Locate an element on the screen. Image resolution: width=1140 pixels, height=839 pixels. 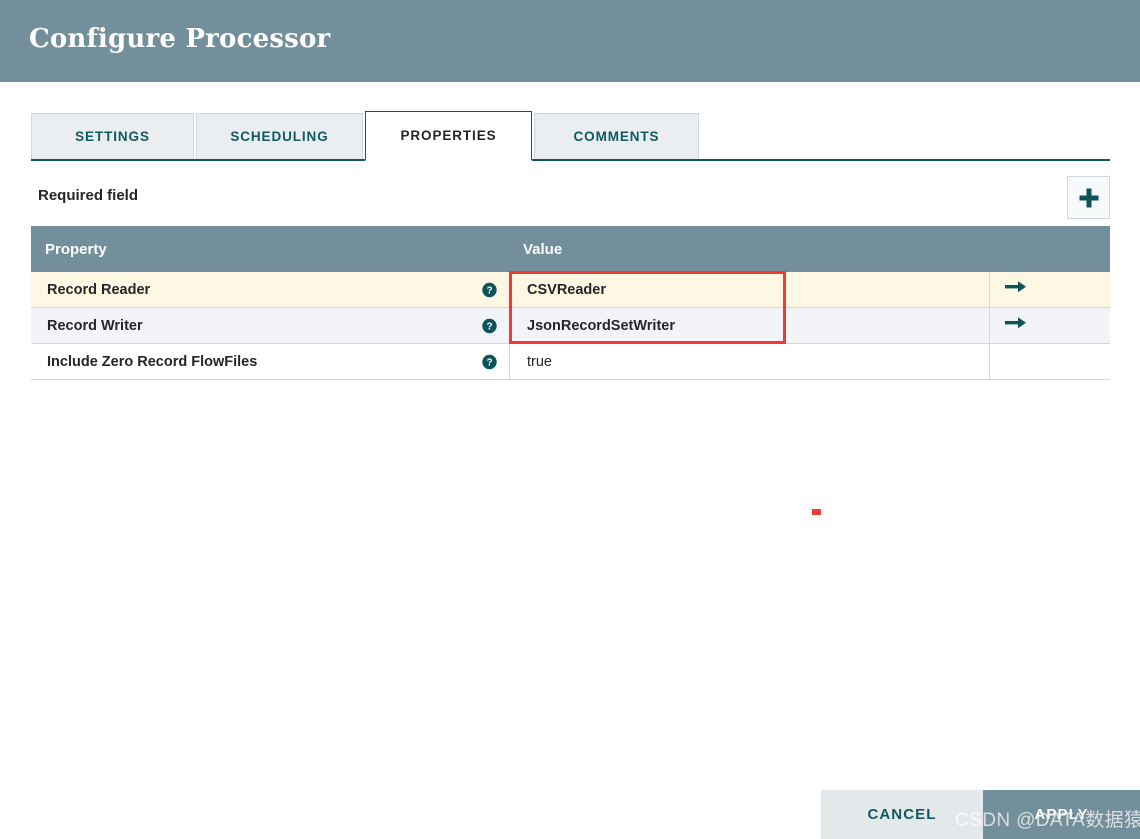
tab-properties: PROPERTIES is located at coordinates (448, 136).